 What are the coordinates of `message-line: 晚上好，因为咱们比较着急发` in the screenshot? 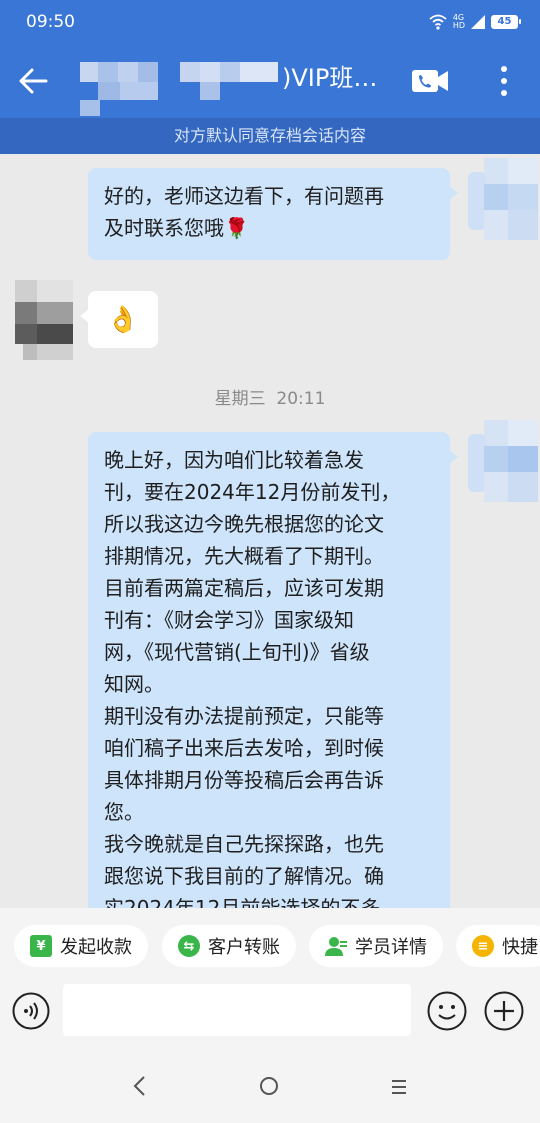 It's located at (234, 460).